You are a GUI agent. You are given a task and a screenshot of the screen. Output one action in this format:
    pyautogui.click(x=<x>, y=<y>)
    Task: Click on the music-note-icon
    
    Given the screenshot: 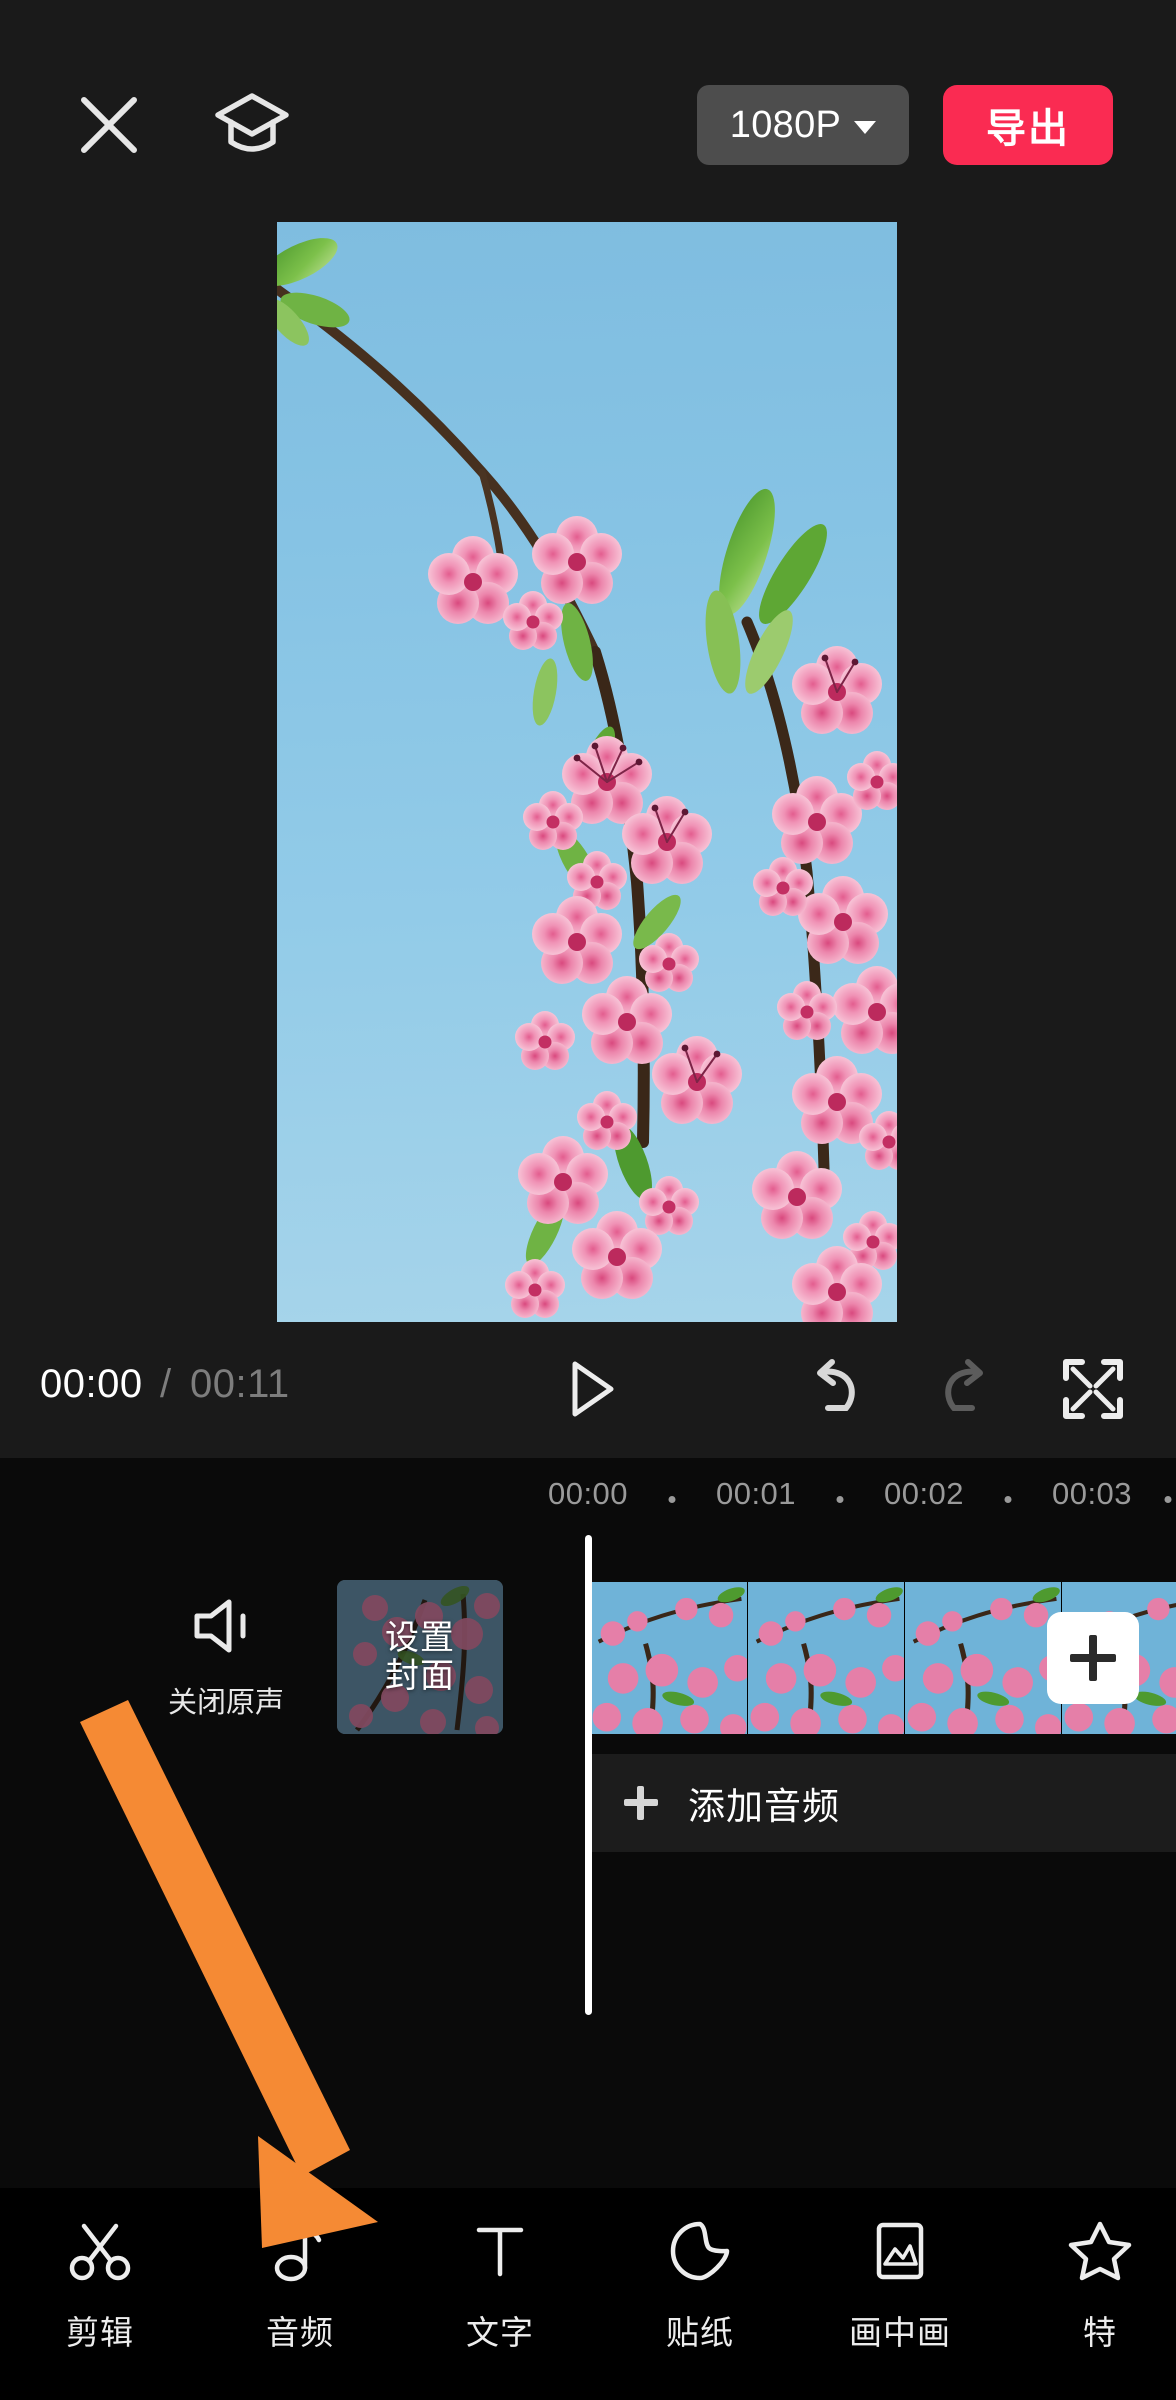 What is the action you would take?
    pyautogui.click(x=300, y=2251)
    